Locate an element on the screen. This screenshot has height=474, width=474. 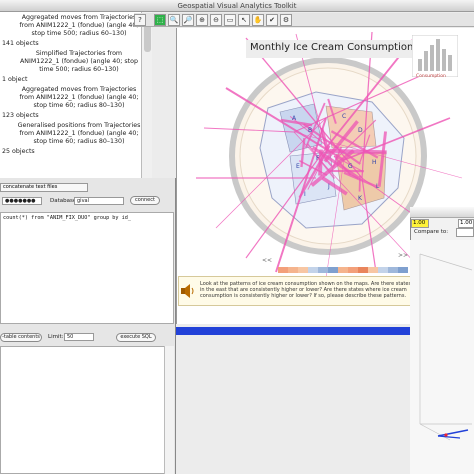
object-entry-line: Simplified Trajectories from is located at coordinates (79, 54).